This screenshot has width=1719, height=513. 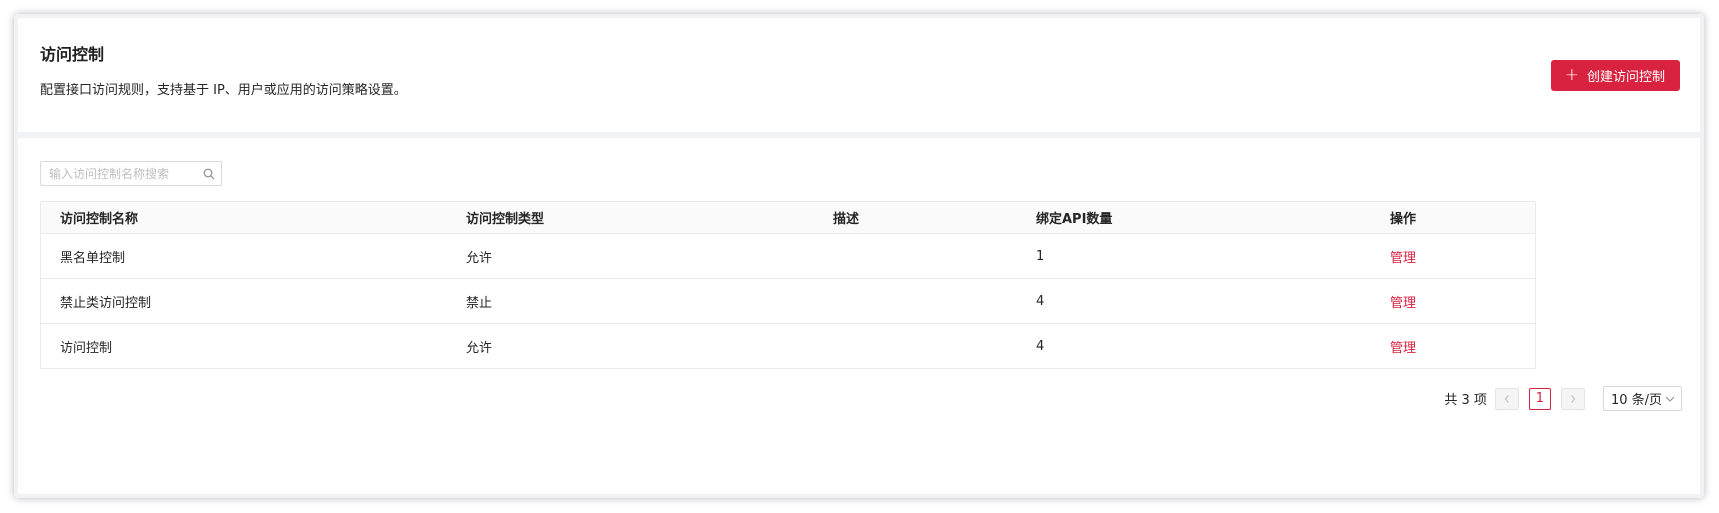 What do you see at coordinates (505, 219) in the screenshot?
I see `column-header-type: 访问控制类型` at bounding box center [505, 219].